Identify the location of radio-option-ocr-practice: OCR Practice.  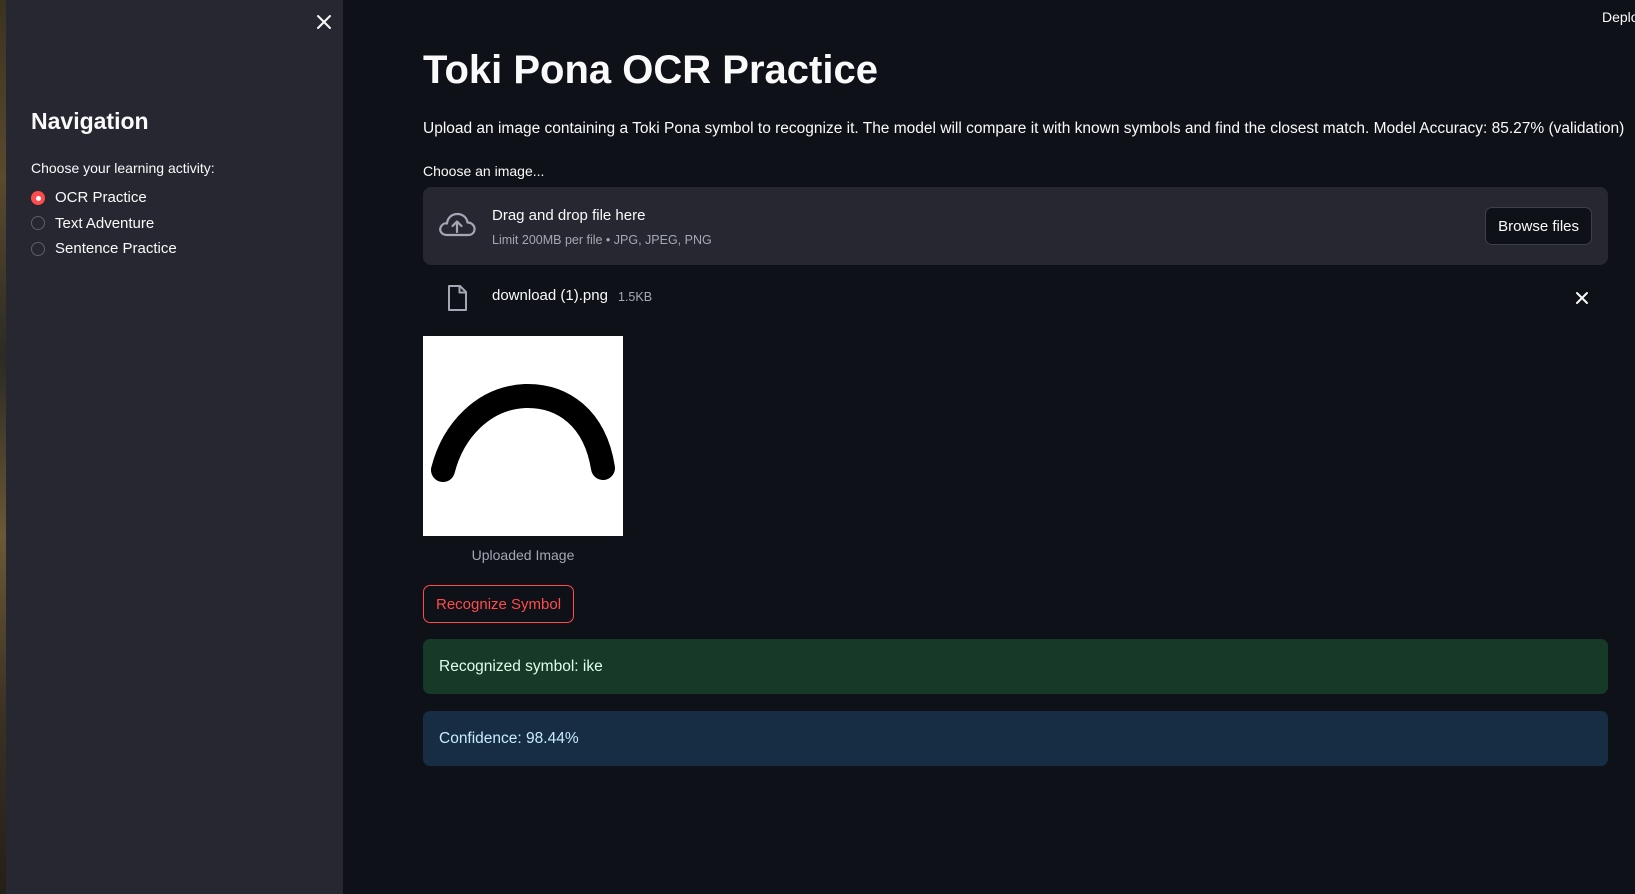
(104, 198).